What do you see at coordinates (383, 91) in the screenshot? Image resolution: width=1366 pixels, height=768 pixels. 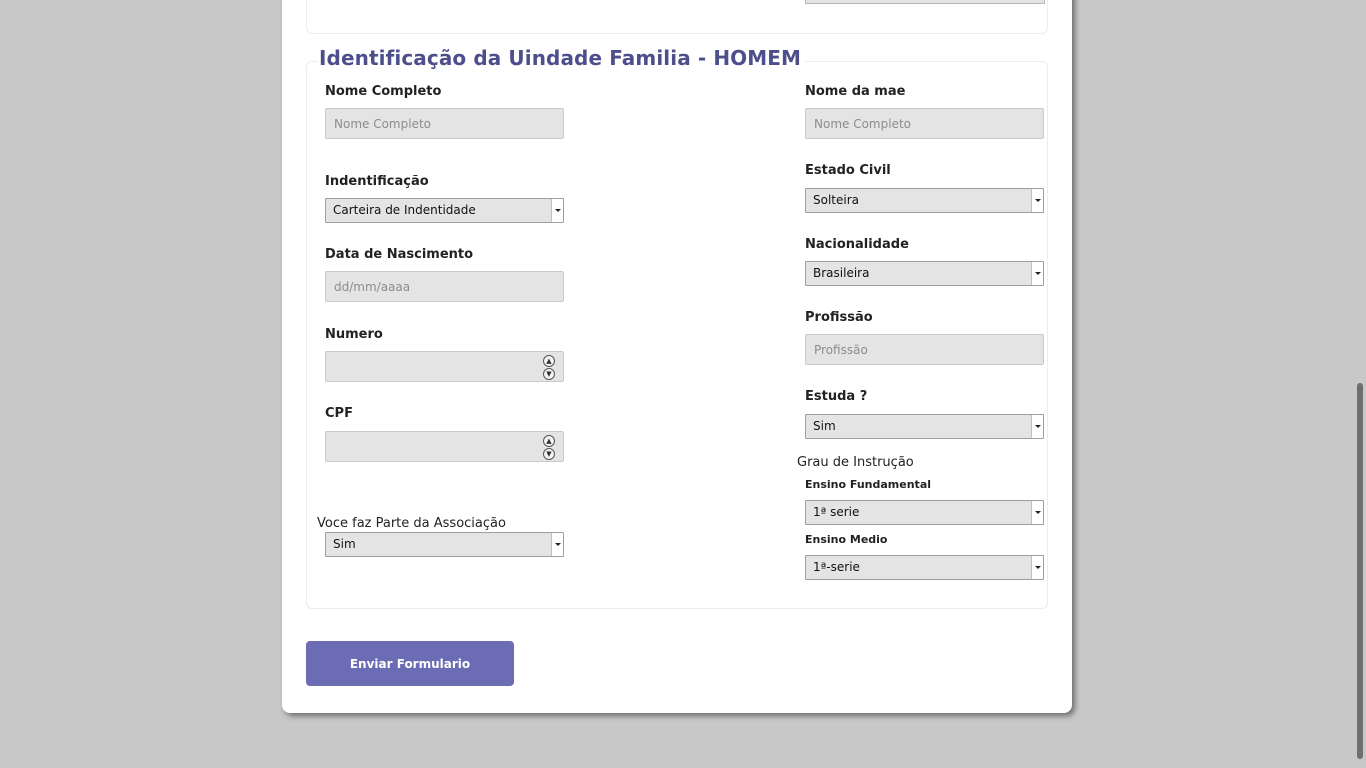 I see `nome-completo-label: Nome Completo` at bounding box center [383, 91].